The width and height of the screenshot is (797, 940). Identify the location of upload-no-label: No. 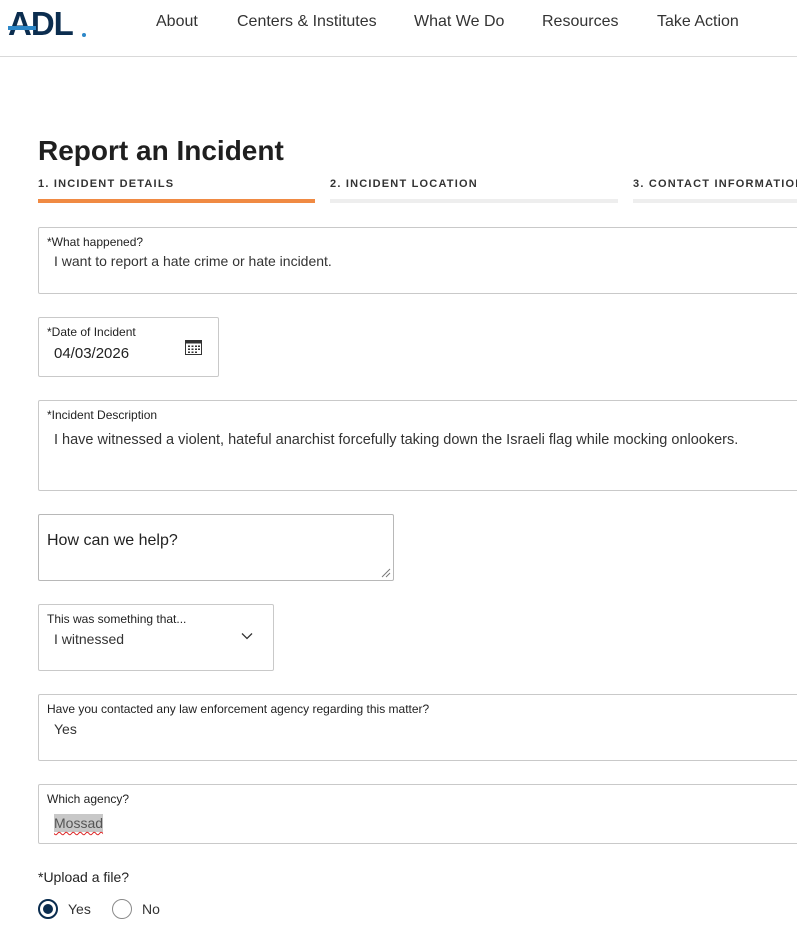
(151, 909).